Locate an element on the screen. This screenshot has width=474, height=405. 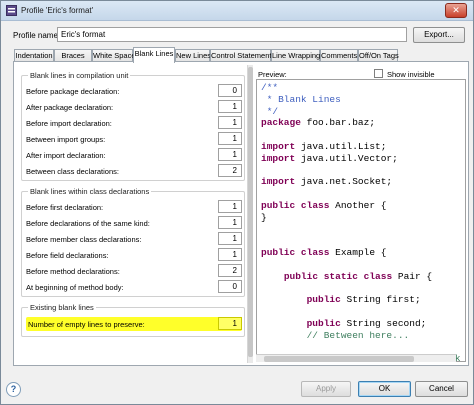
setting-row: Before first declaration: 1 is located at coordinates (134, 207).